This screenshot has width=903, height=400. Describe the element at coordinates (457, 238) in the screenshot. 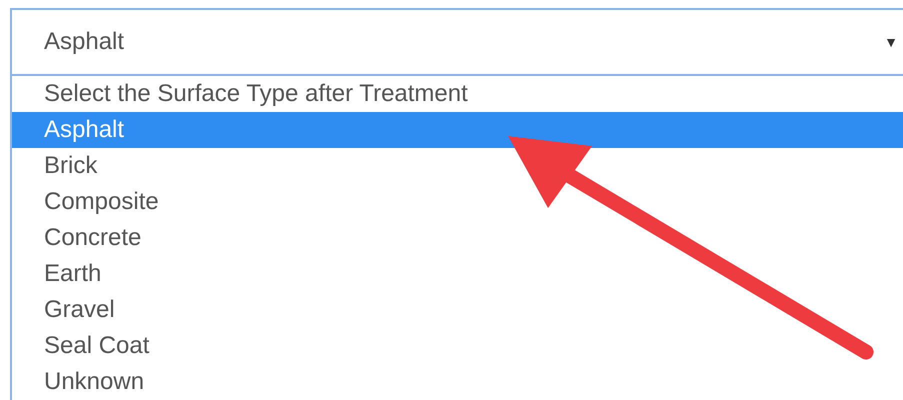

I see `dropdown-option: Concrete` at that location.